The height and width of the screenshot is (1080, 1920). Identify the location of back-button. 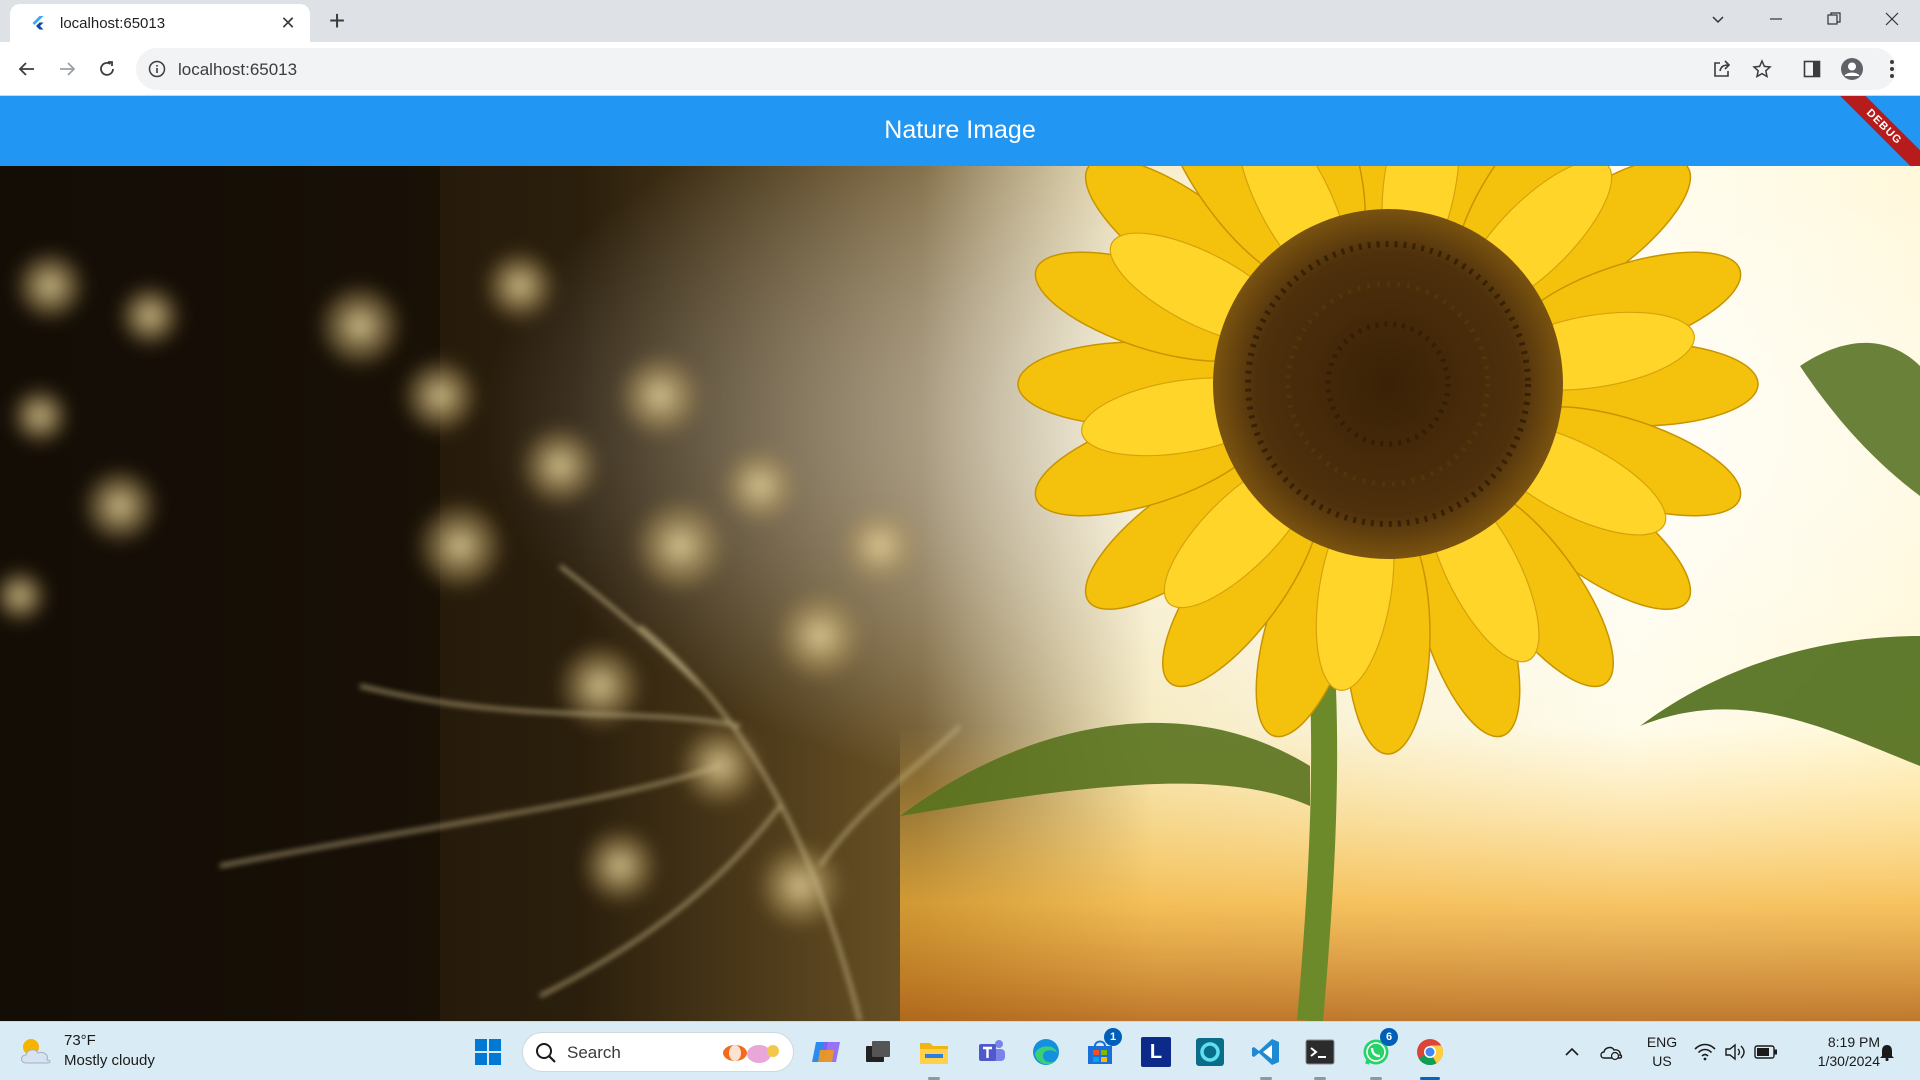
(27, 69).